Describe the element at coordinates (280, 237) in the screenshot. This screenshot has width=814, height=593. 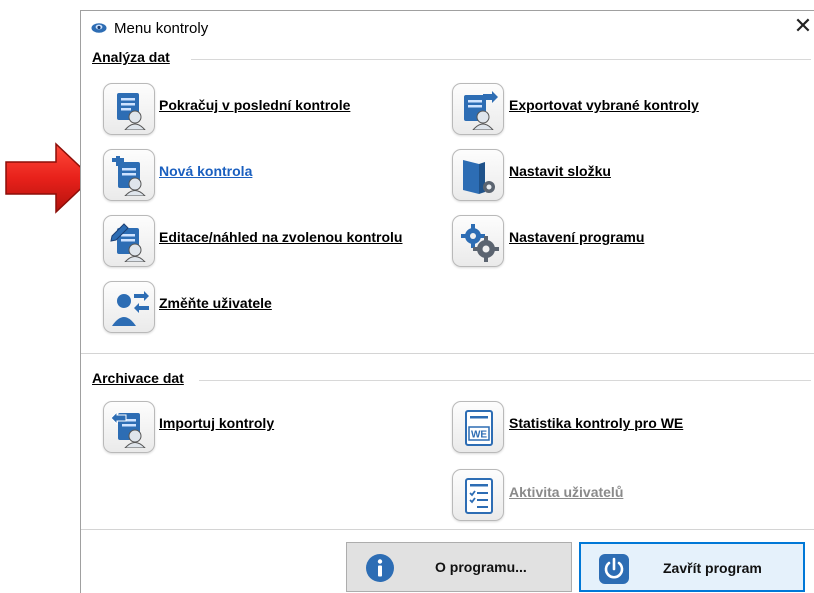
I see `edit-preview-label: Editace/náhled na zvolenou kontrolu` at that location.